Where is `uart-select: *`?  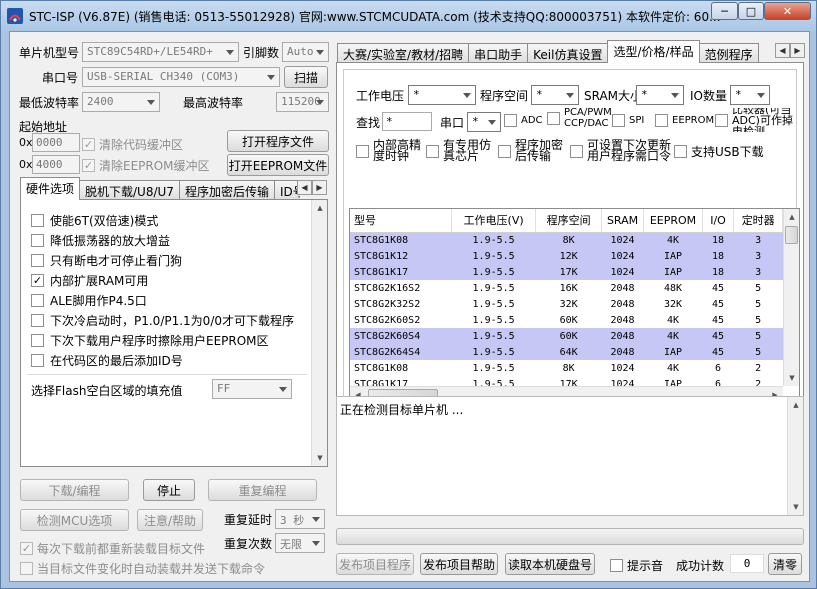
uart-select: * is located at coordinates (484, 122).